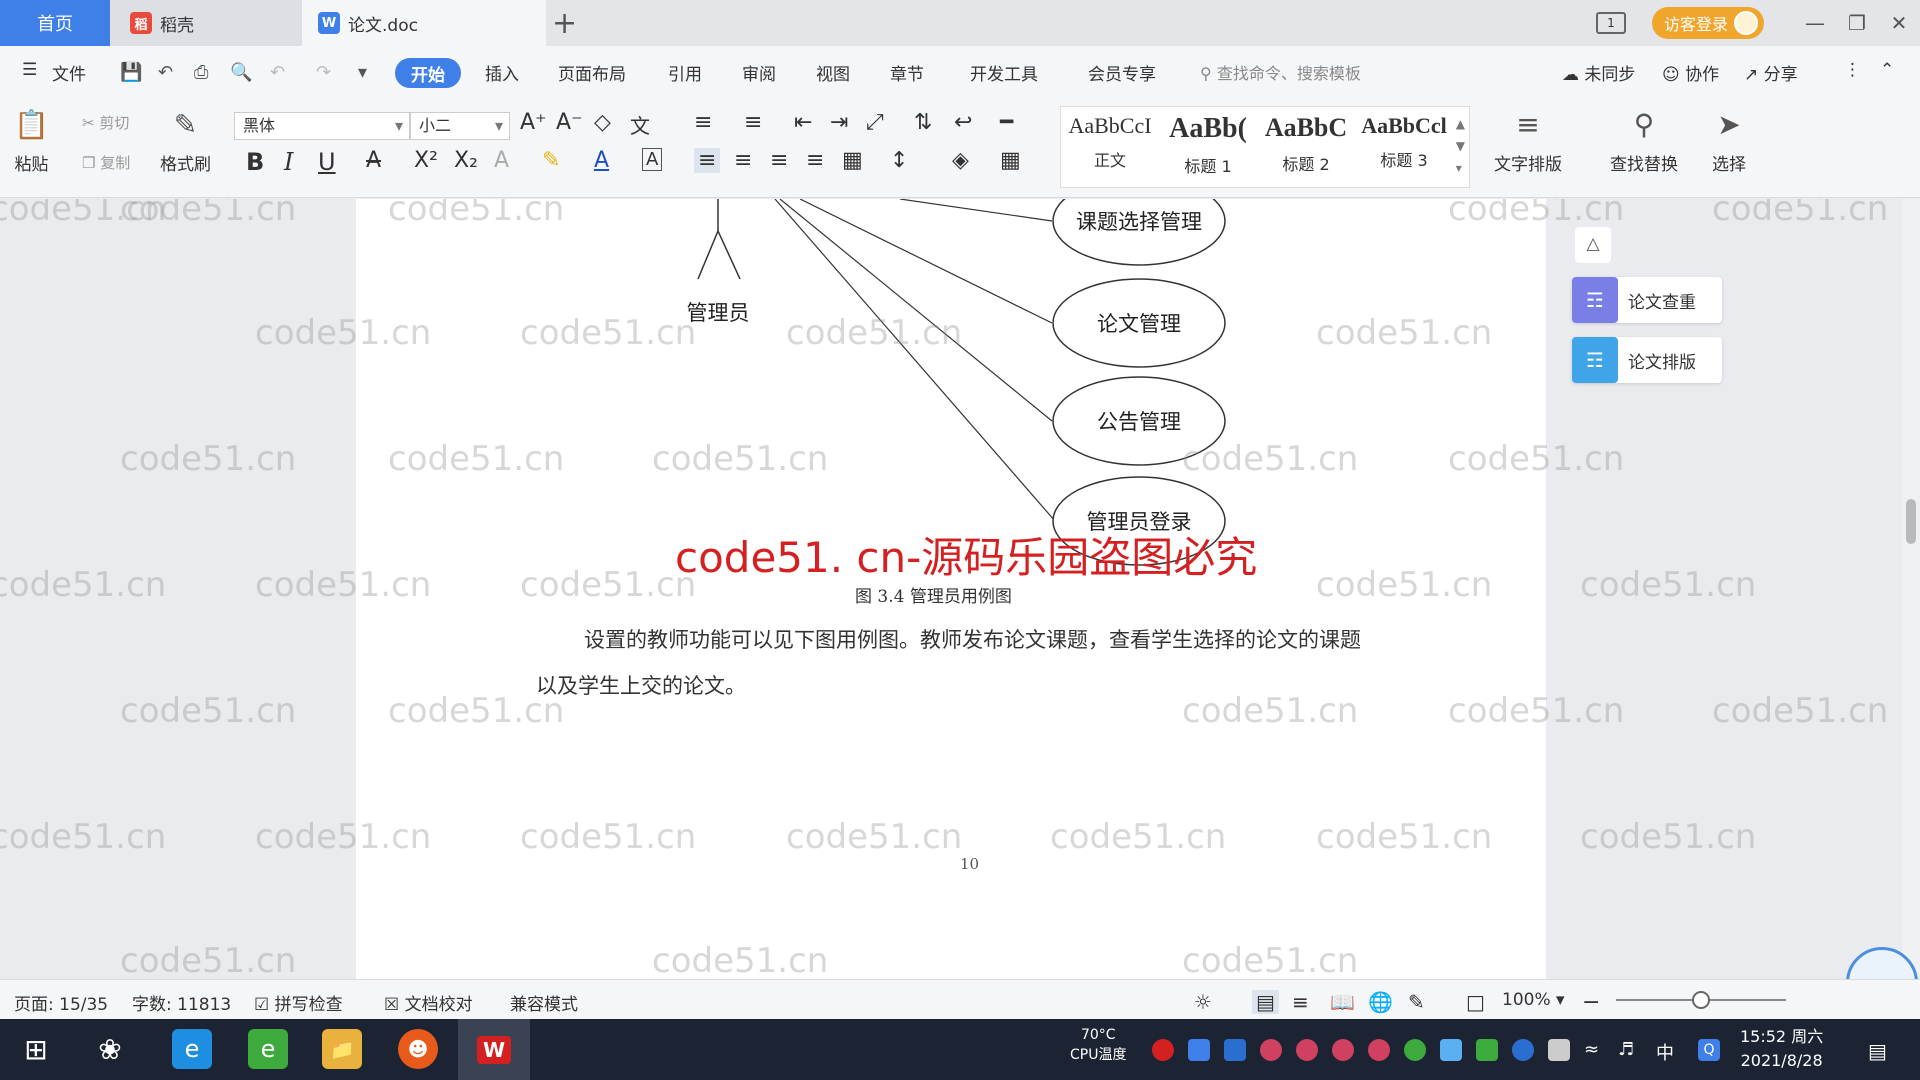 This screenshot has height=1080, width=1920. I want to click on tab-developer: 开发工具, so click(1004, 72).